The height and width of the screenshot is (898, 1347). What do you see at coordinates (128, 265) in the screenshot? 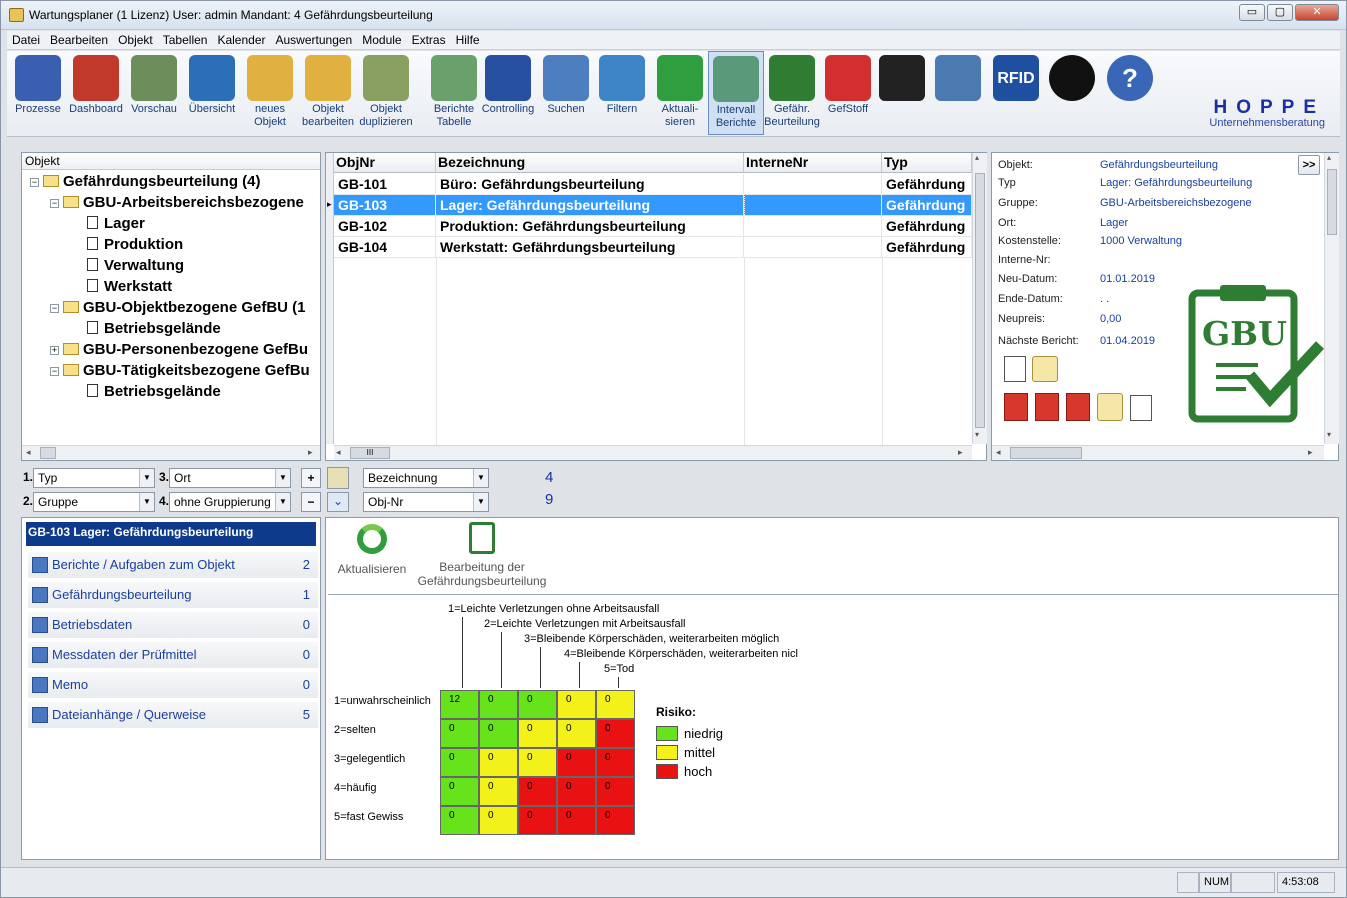
I see `tree-node: Verwaltung` at bounding box center [128, 265].